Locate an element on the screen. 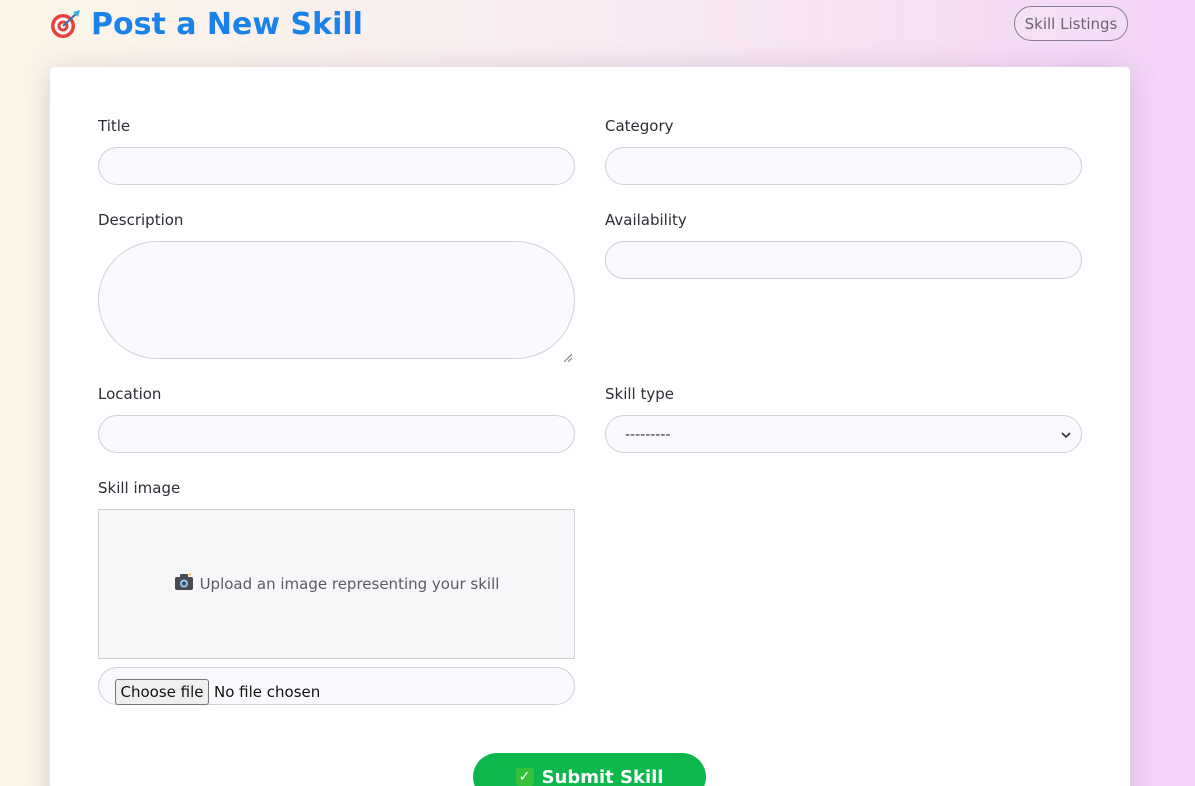 The width and height of the screenshot is (1195, 786). page-header: Post a New Skill Skill Listings is located at coordinates (597, 33).